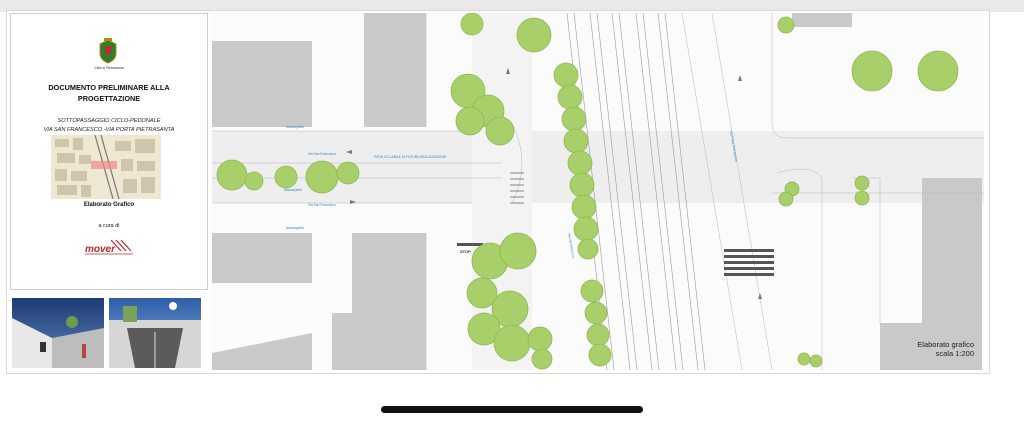 The height and width of the screenshot is (423, 1024). Describe the element at coordinates (109, 130) in the screenshot. I see `subtitle-line-2: VIA SAN FRANCESCO -VIA PORTA PIETRASANTA` at that location.